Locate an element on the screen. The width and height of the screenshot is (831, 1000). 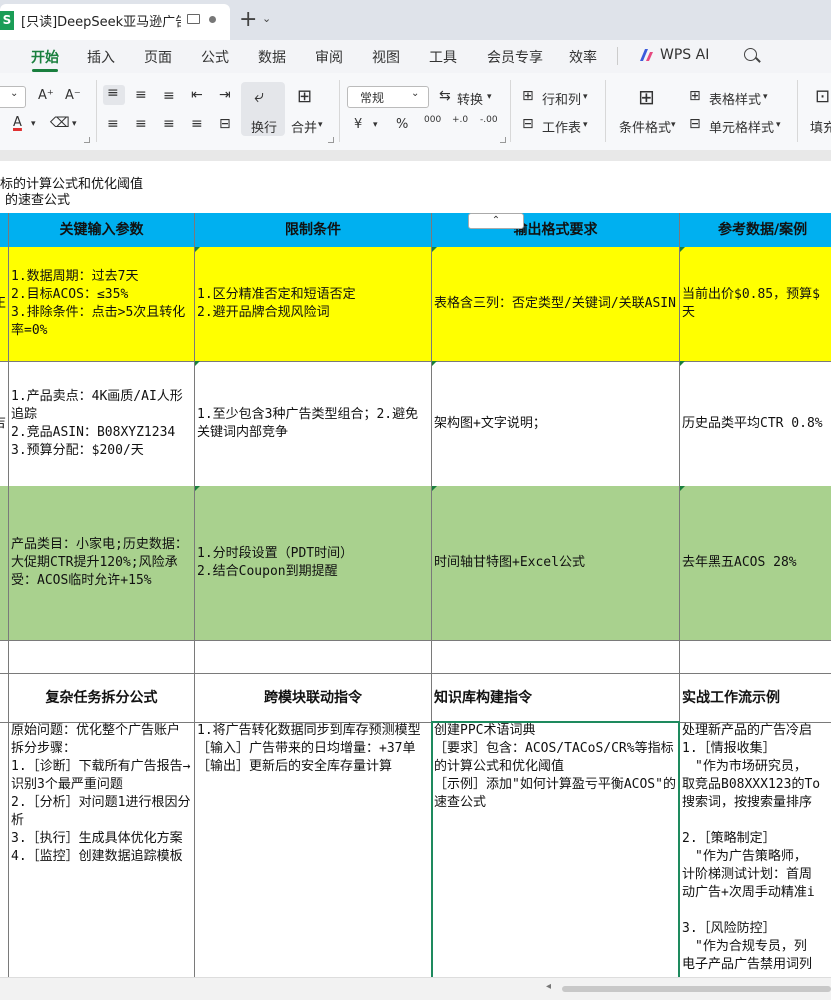
bottom-edge-cell is located at coordinates (4, 849).